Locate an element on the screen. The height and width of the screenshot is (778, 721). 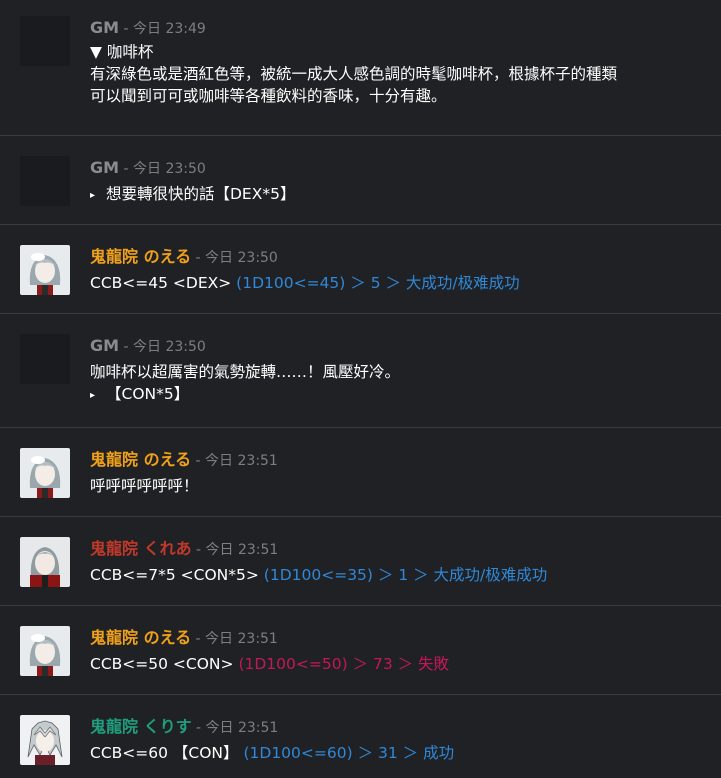
roll-result: (1D100<=60) ＞ 31 ＞ 成功 is located at coordinates (349, 753).